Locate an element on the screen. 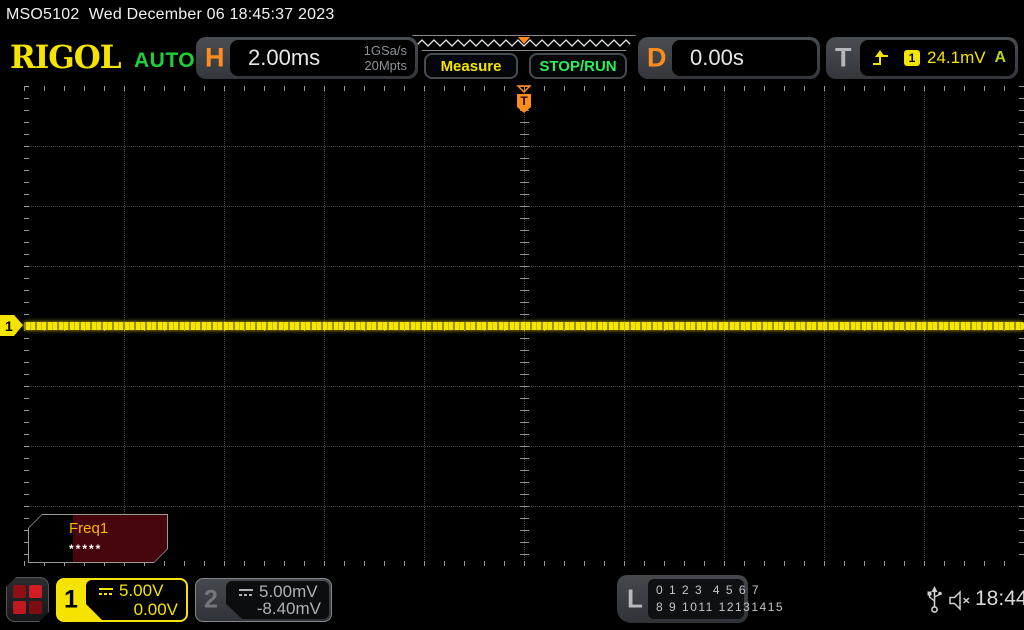 Image resolution: width=1024 pixels, height=630 pixels. channel2-panel: 5.00mV -8.40mV is located at coordinates (277, 600).